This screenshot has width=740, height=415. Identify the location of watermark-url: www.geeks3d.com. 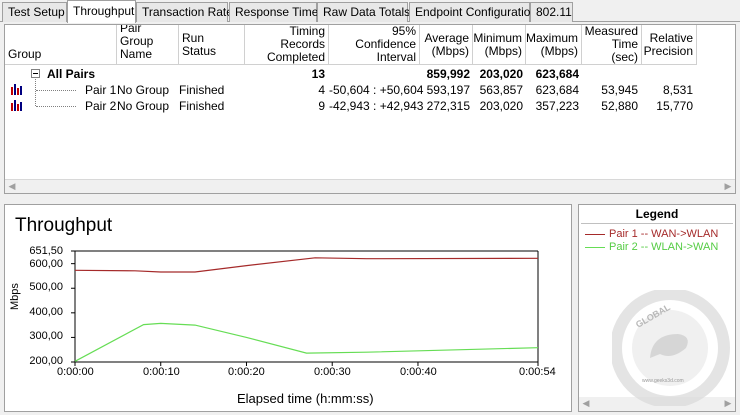
(663, 381).